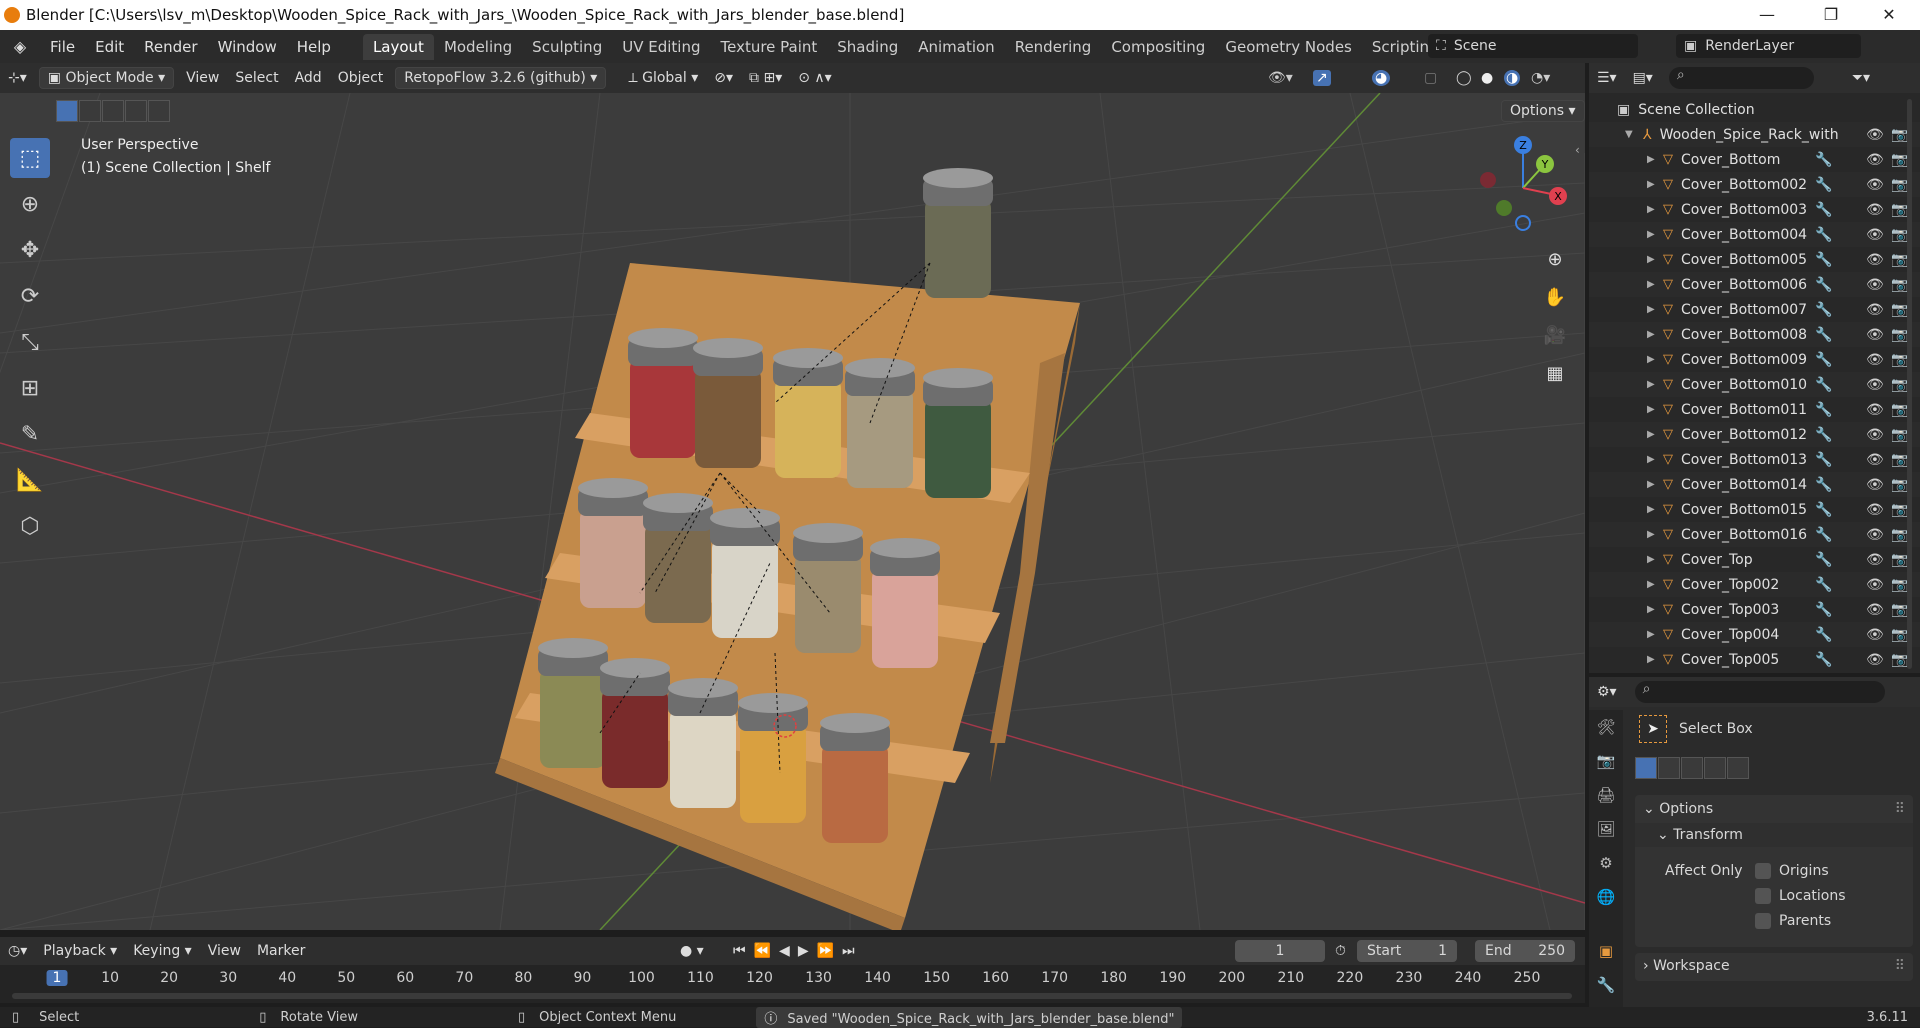 Image resolution: width=1920 pixels, height=1028 pixels. I want to click on options-panel-header: ⌄ Options ⠿, so click(1774, 809).